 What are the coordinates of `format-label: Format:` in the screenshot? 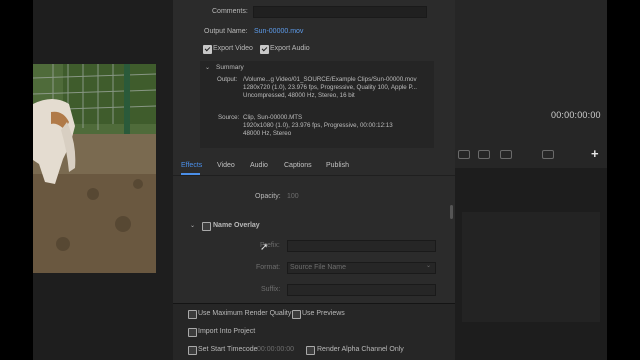 It's located at (268, 267).